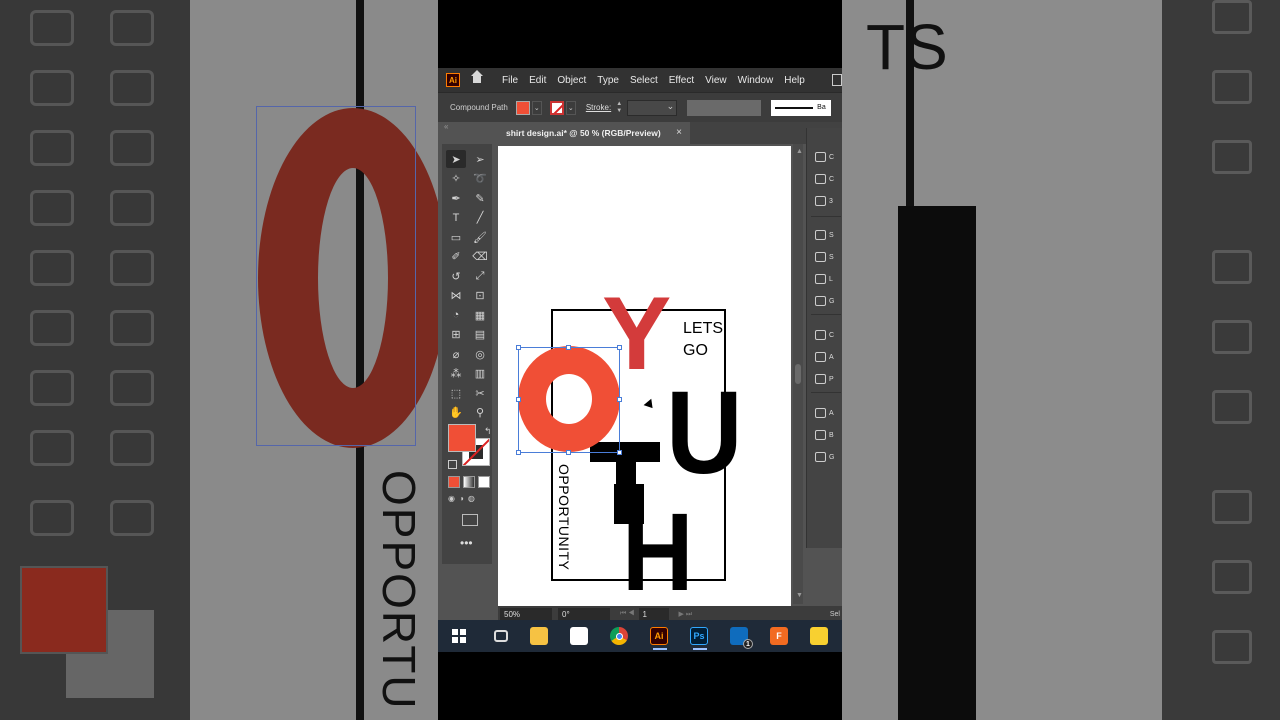 This screenshot has width=1280, height=720. I want to click on scroll-up-icon: ▲, so click(799, 151).